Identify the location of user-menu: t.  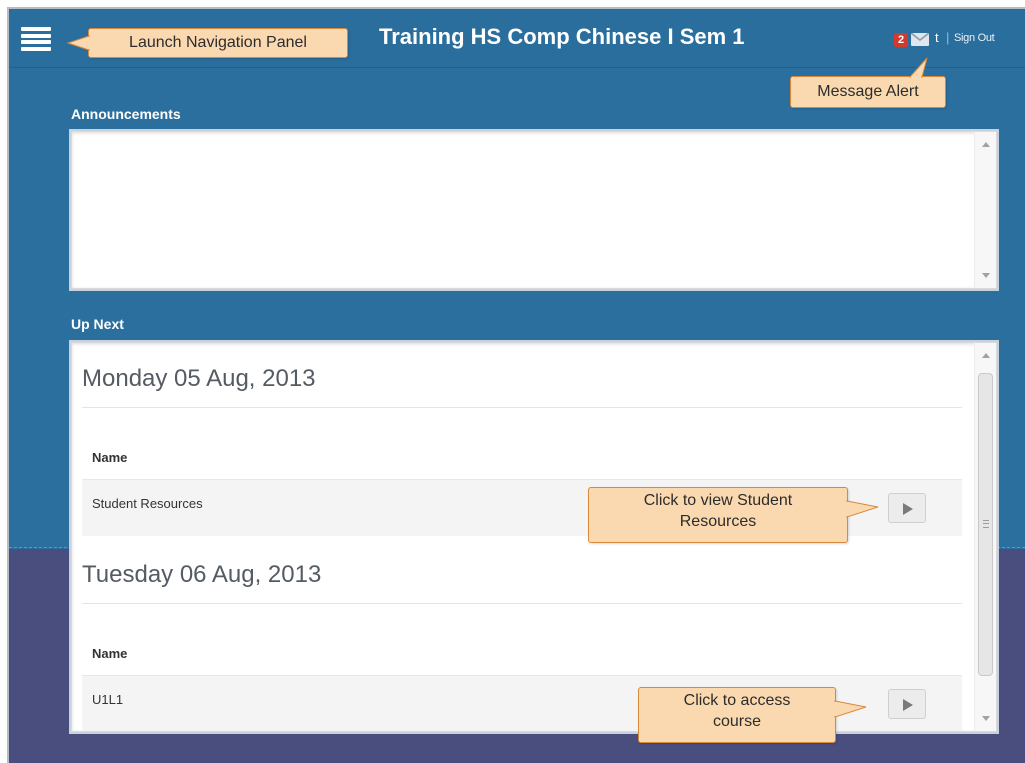
(937, 37).